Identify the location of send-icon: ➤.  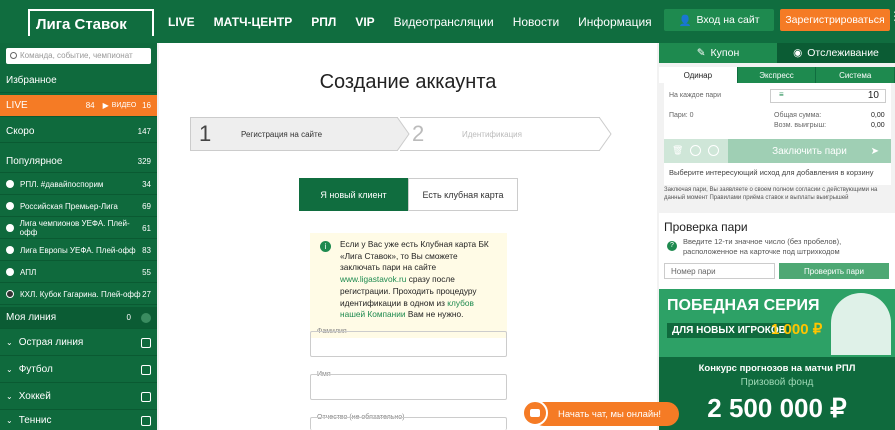
(874, 151).